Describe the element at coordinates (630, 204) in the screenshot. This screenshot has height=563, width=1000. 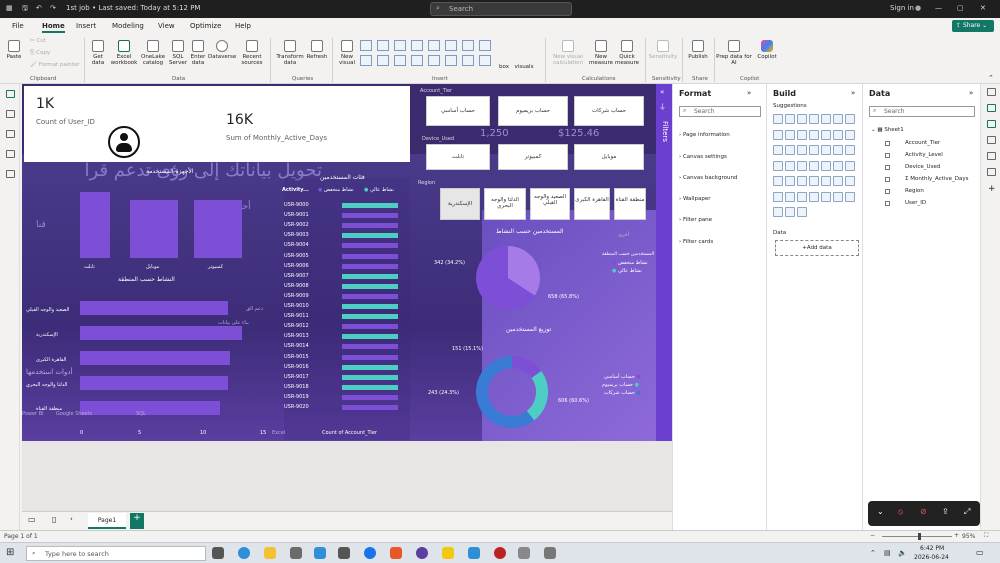
I see `slicer-option-canal: منطقة القناة` at that location.